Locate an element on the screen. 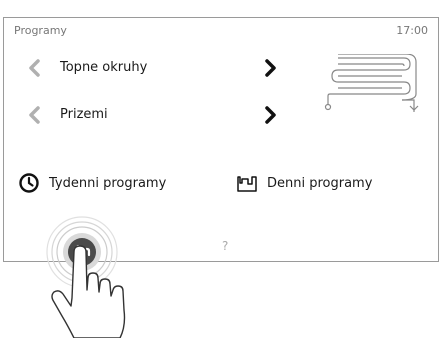 The height and width of the screenshot is (338, 444). selector-heating-circuits: Topne okruhy is located at coordinates (154, 69).